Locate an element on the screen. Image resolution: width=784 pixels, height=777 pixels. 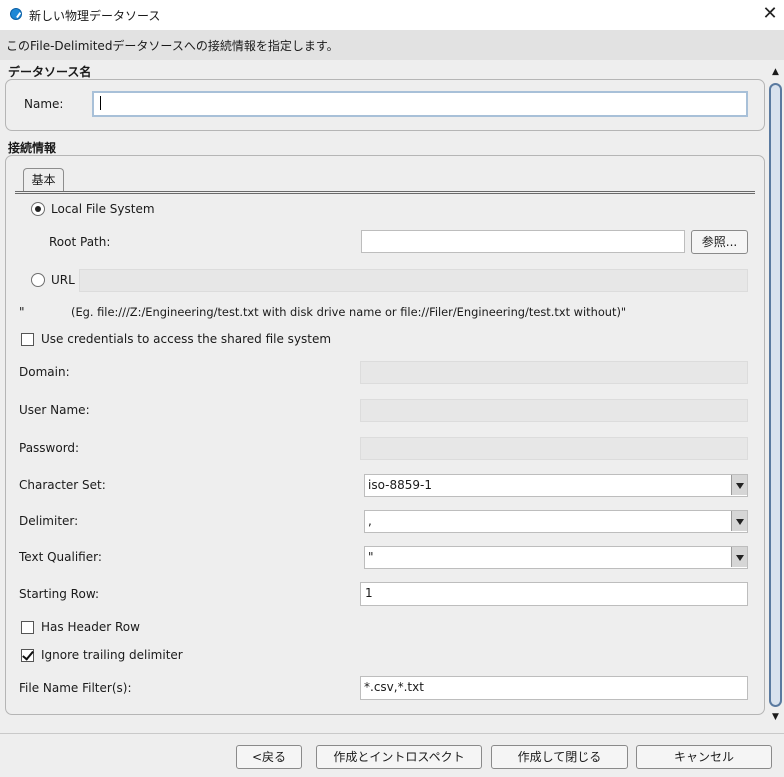
tab-basic: 基本 is located at coordinates (43, 180).